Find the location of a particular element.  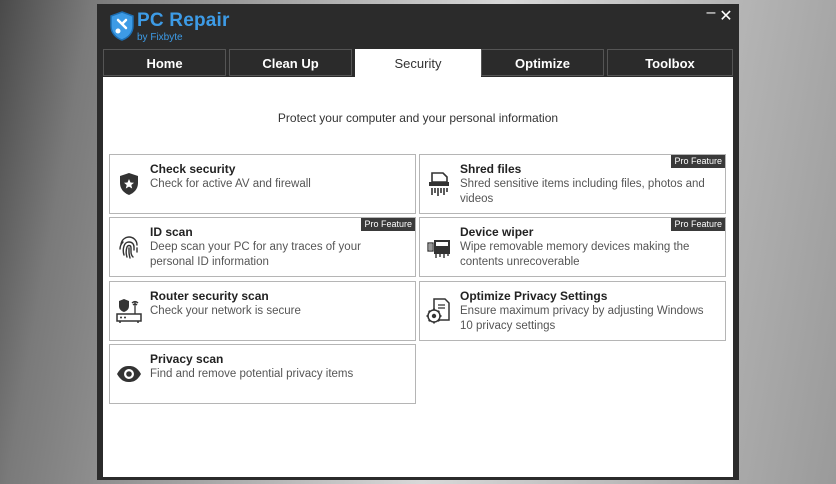

card-title: Router security scan is located at coordinates (209, 296).